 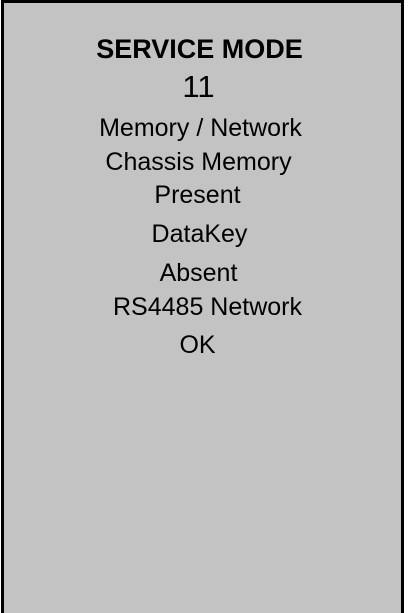 What do you see at coordinates (197, 195) in the screenshot?
I see `chassis-memory-status: Present` at bounding box center [197, 195].